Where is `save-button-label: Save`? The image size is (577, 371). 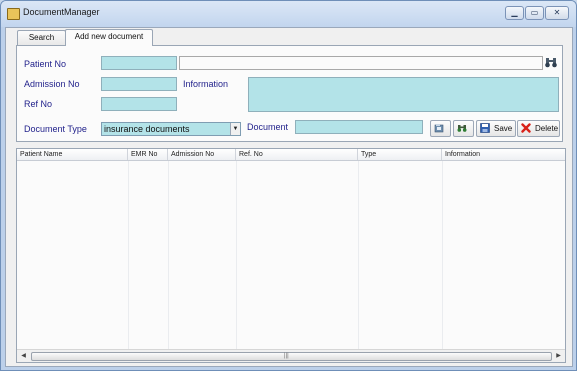
save-button-label: Save is located at coordinates (503, 128).